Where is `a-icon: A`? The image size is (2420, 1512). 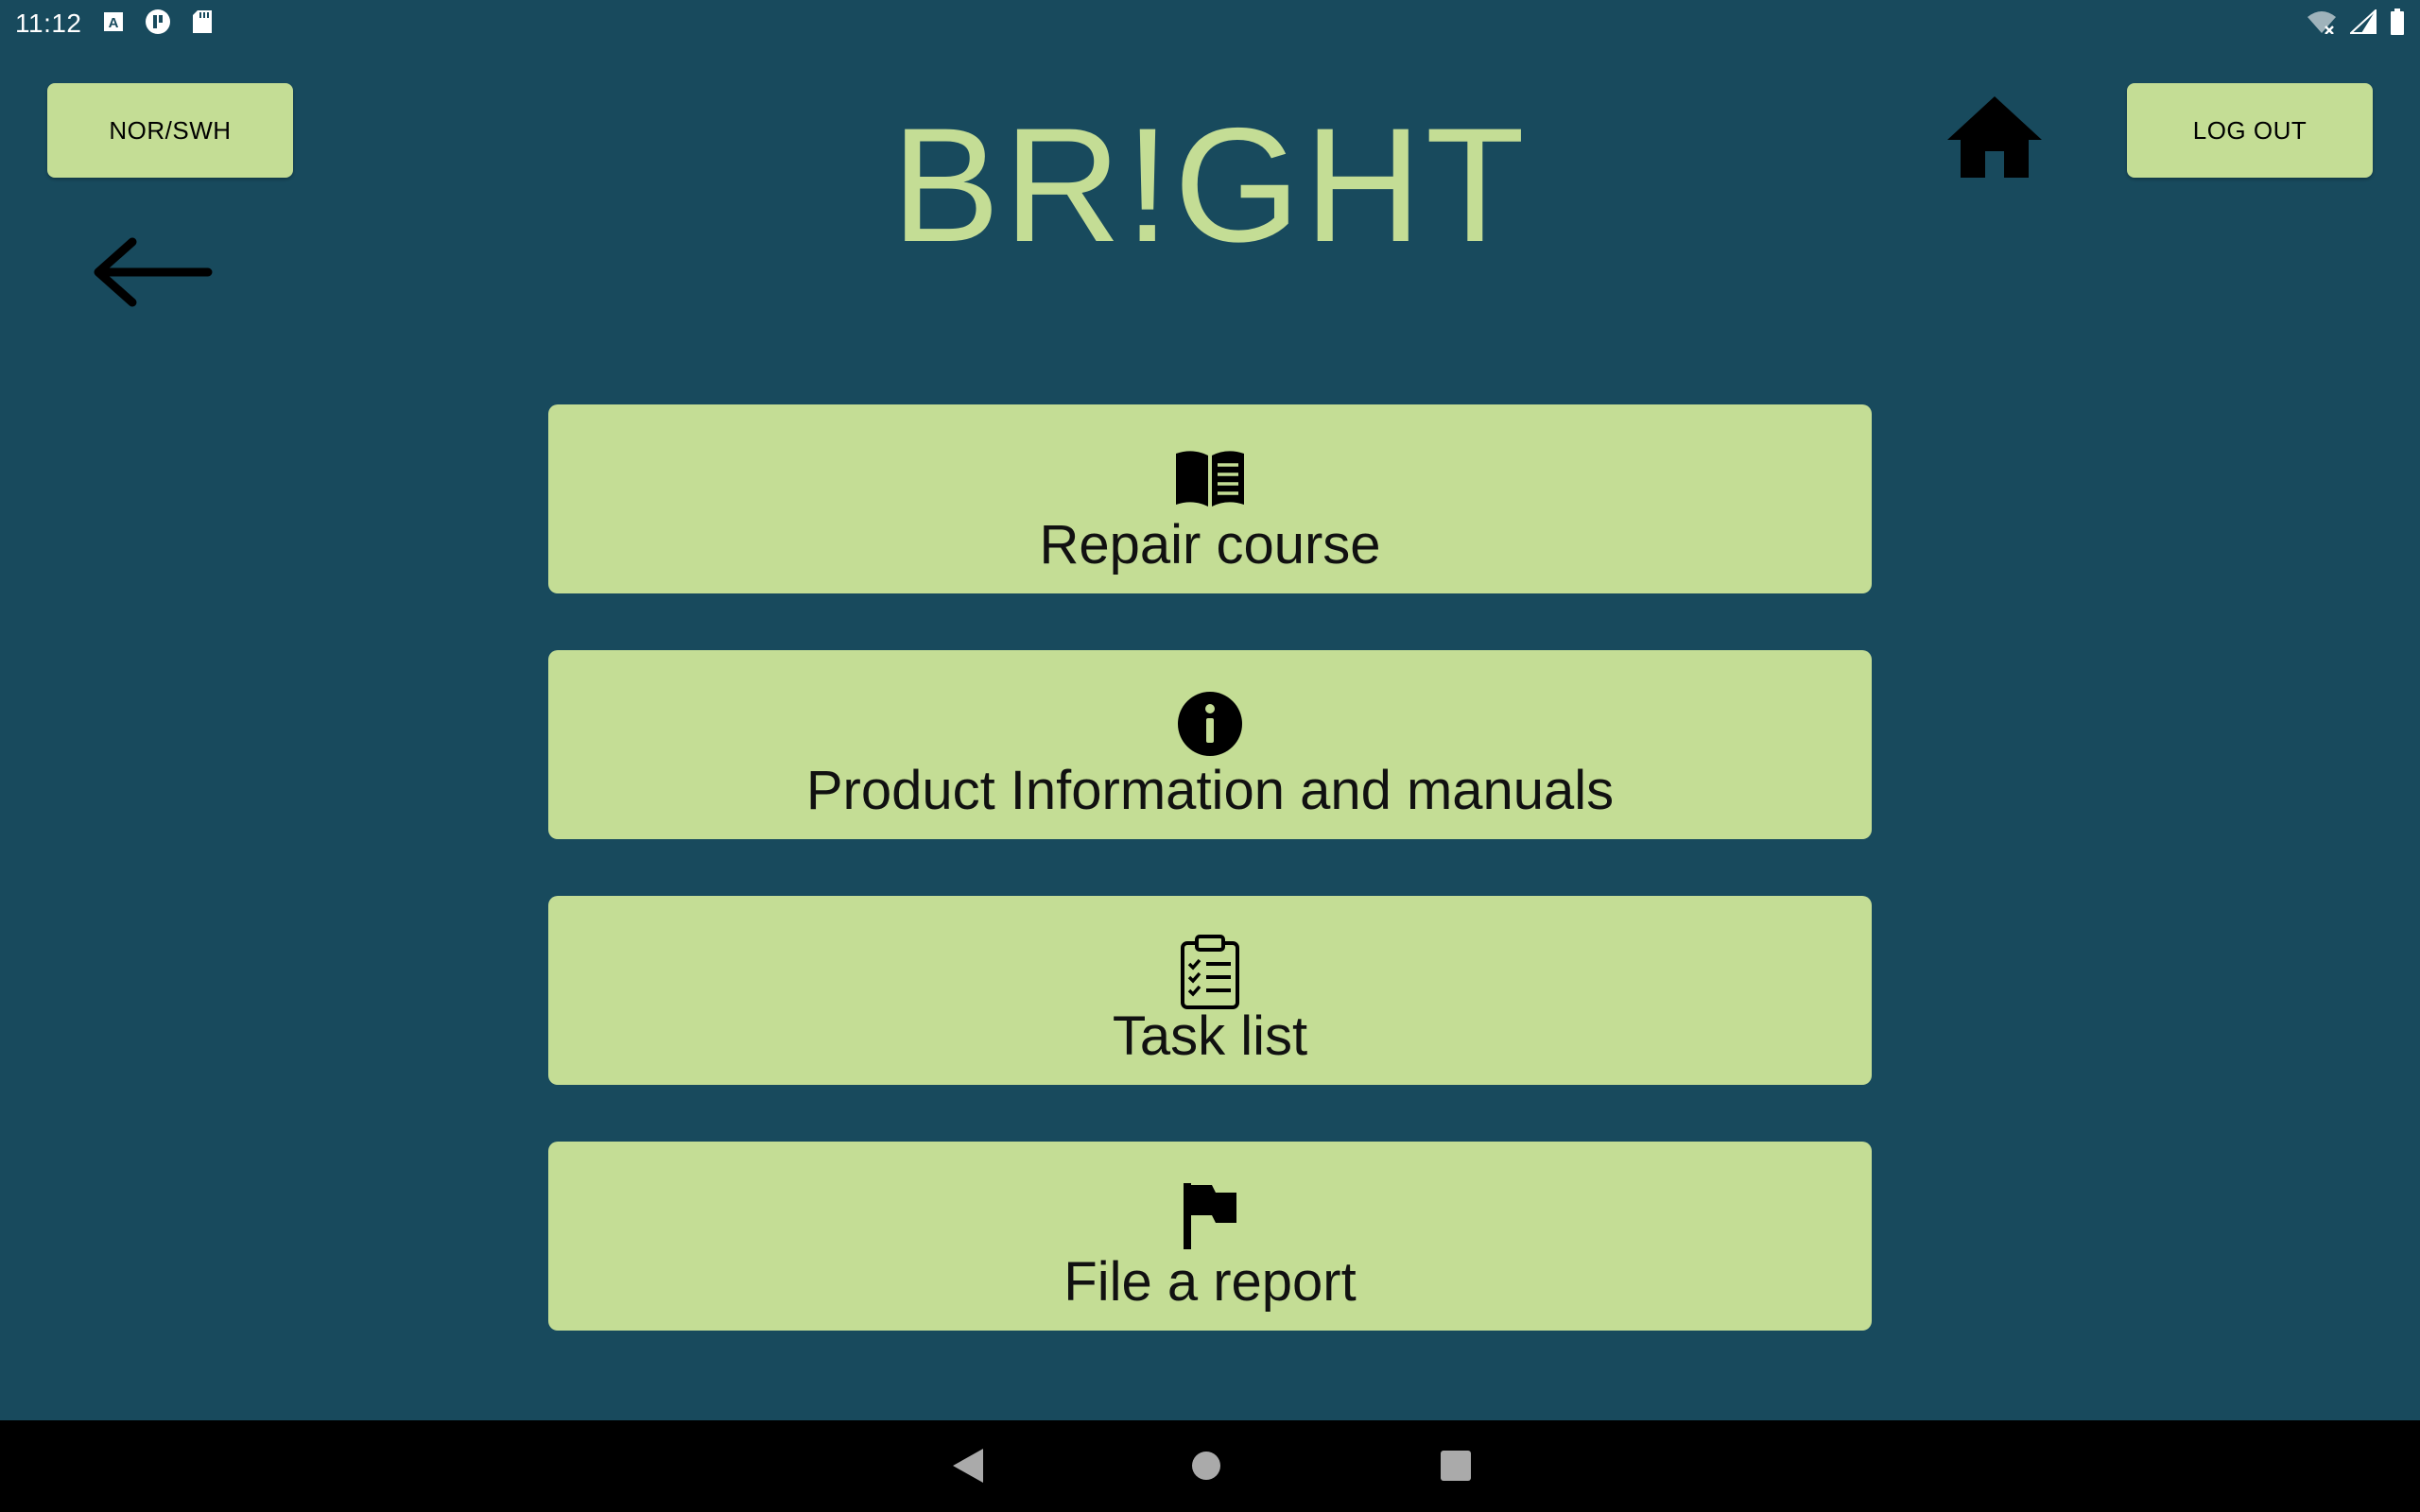 a-icon: A is located at coordinates (113, 24).